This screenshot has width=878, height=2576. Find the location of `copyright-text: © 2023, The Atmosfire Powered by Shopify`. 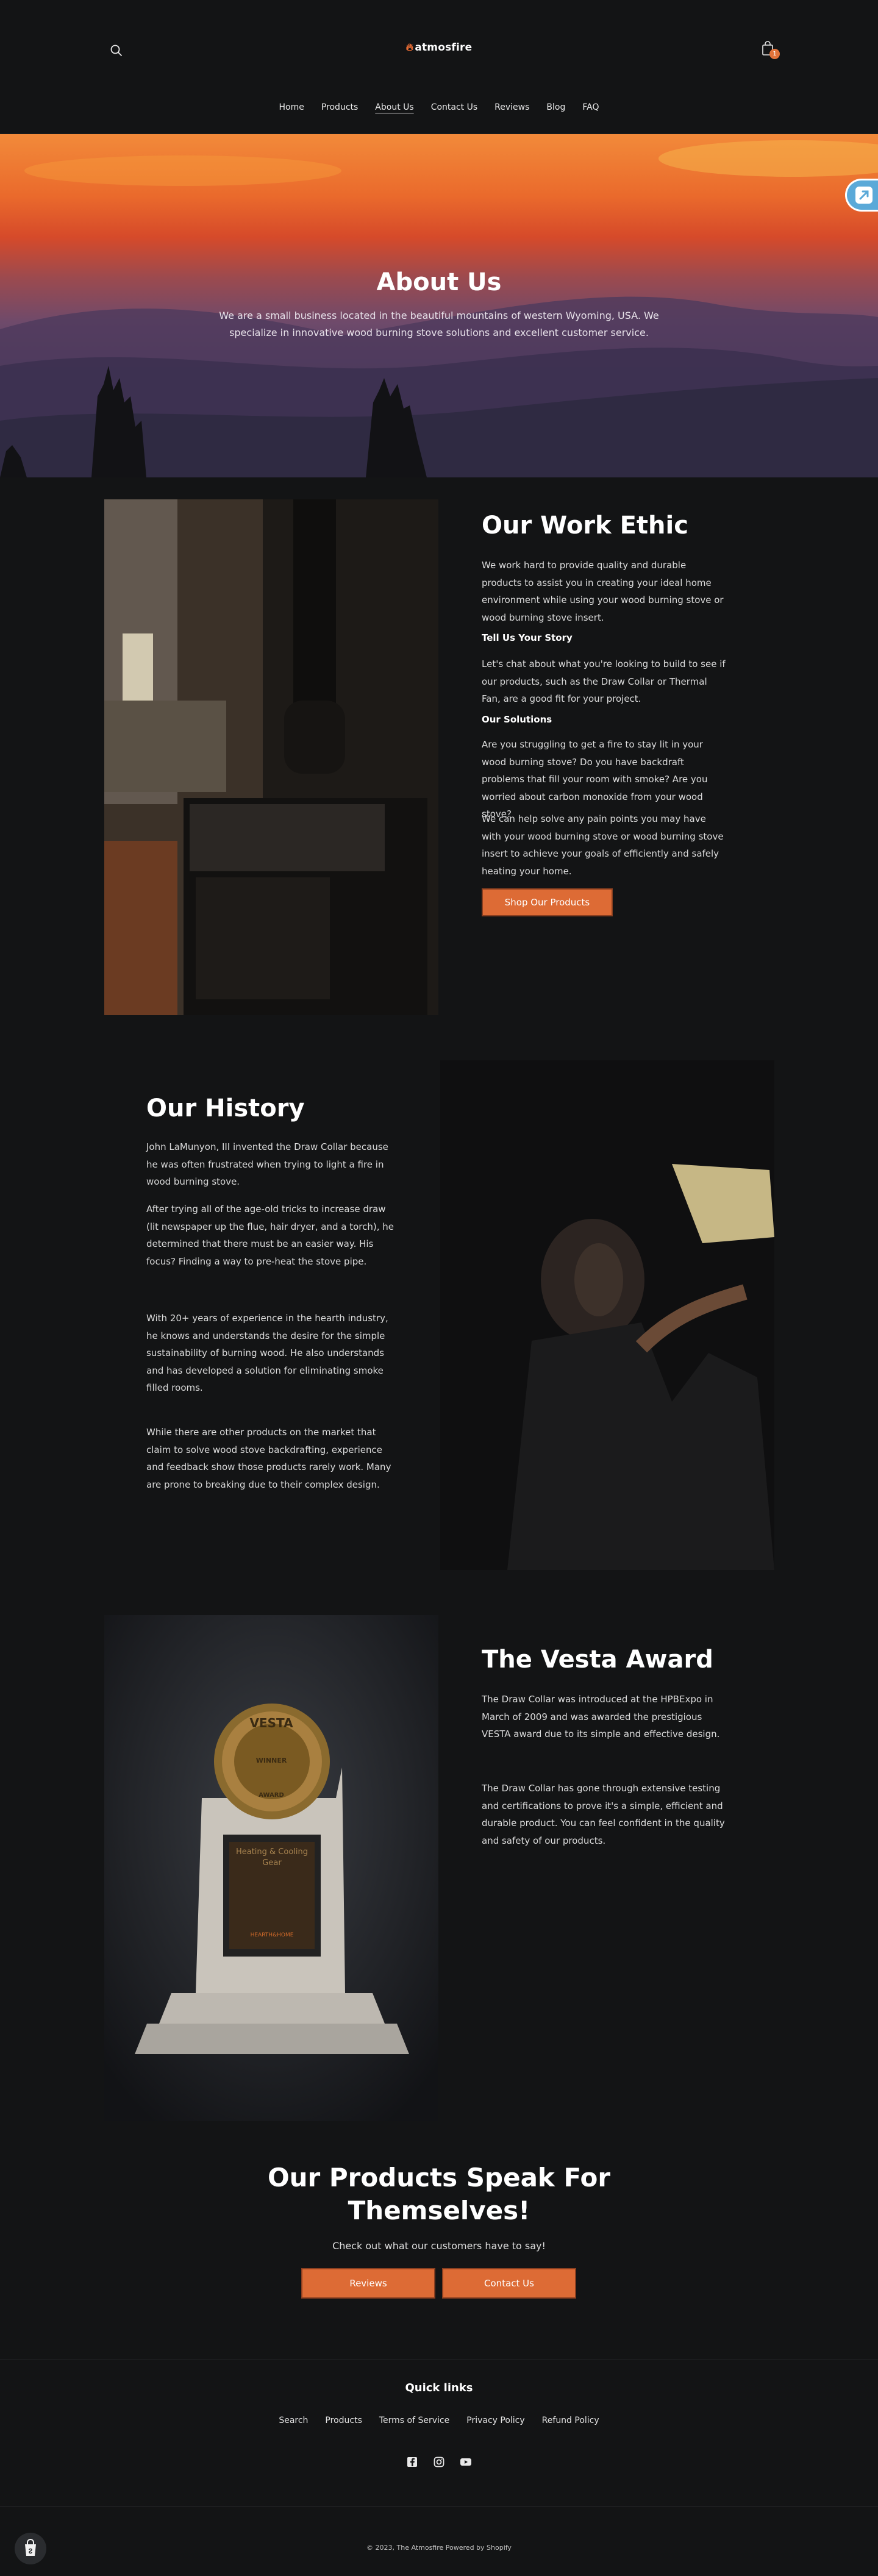

copyright-text: © 2023, The Atmosfire Powered by Shopify is located at coordinates (439, 2548).